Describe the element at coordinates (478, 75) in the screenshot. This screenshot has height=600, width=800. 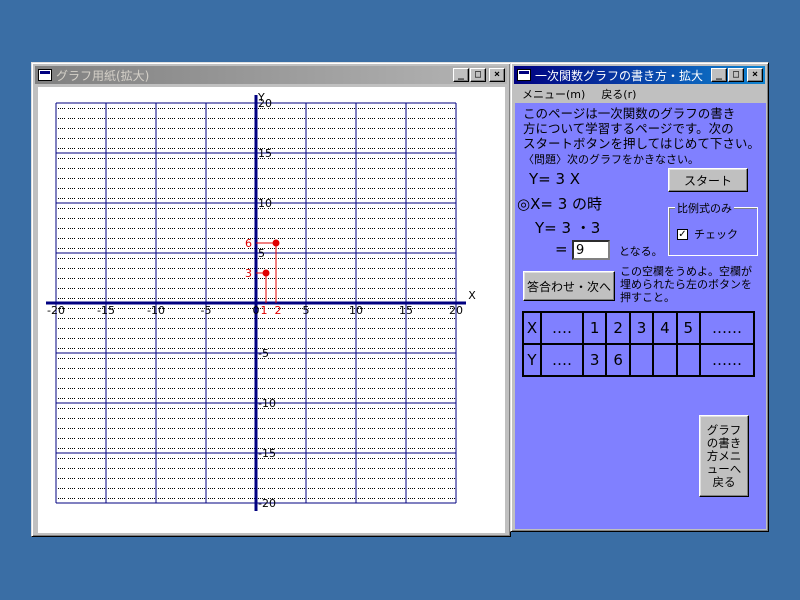
I see `maximize-icon: □` at that location.